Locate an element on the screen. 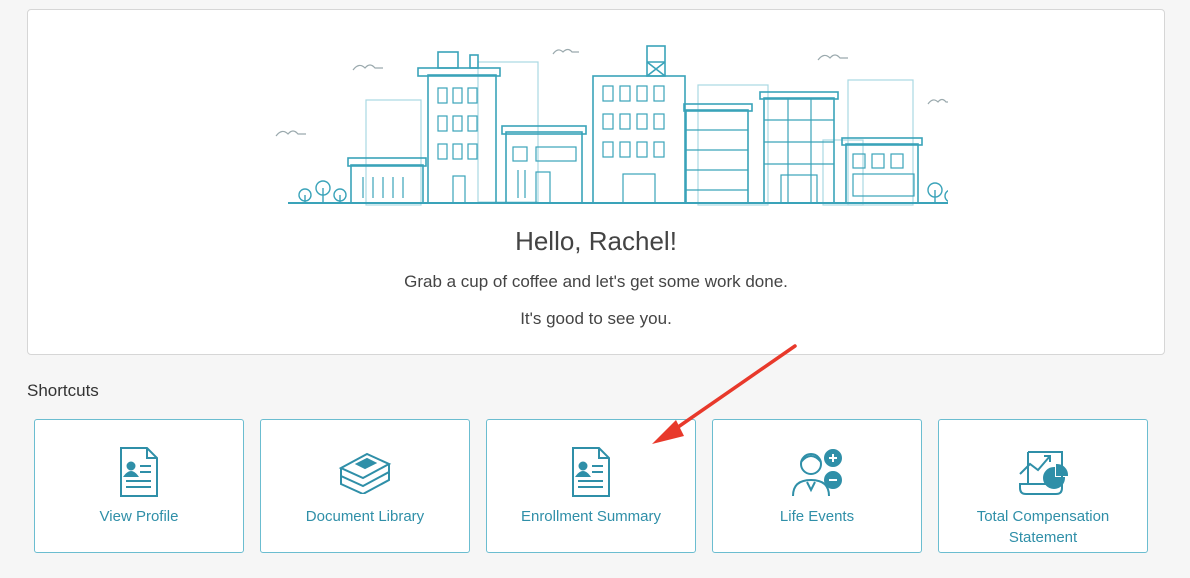  shortcuts-heading: Shortcuts is located at coordinates (63, 390).